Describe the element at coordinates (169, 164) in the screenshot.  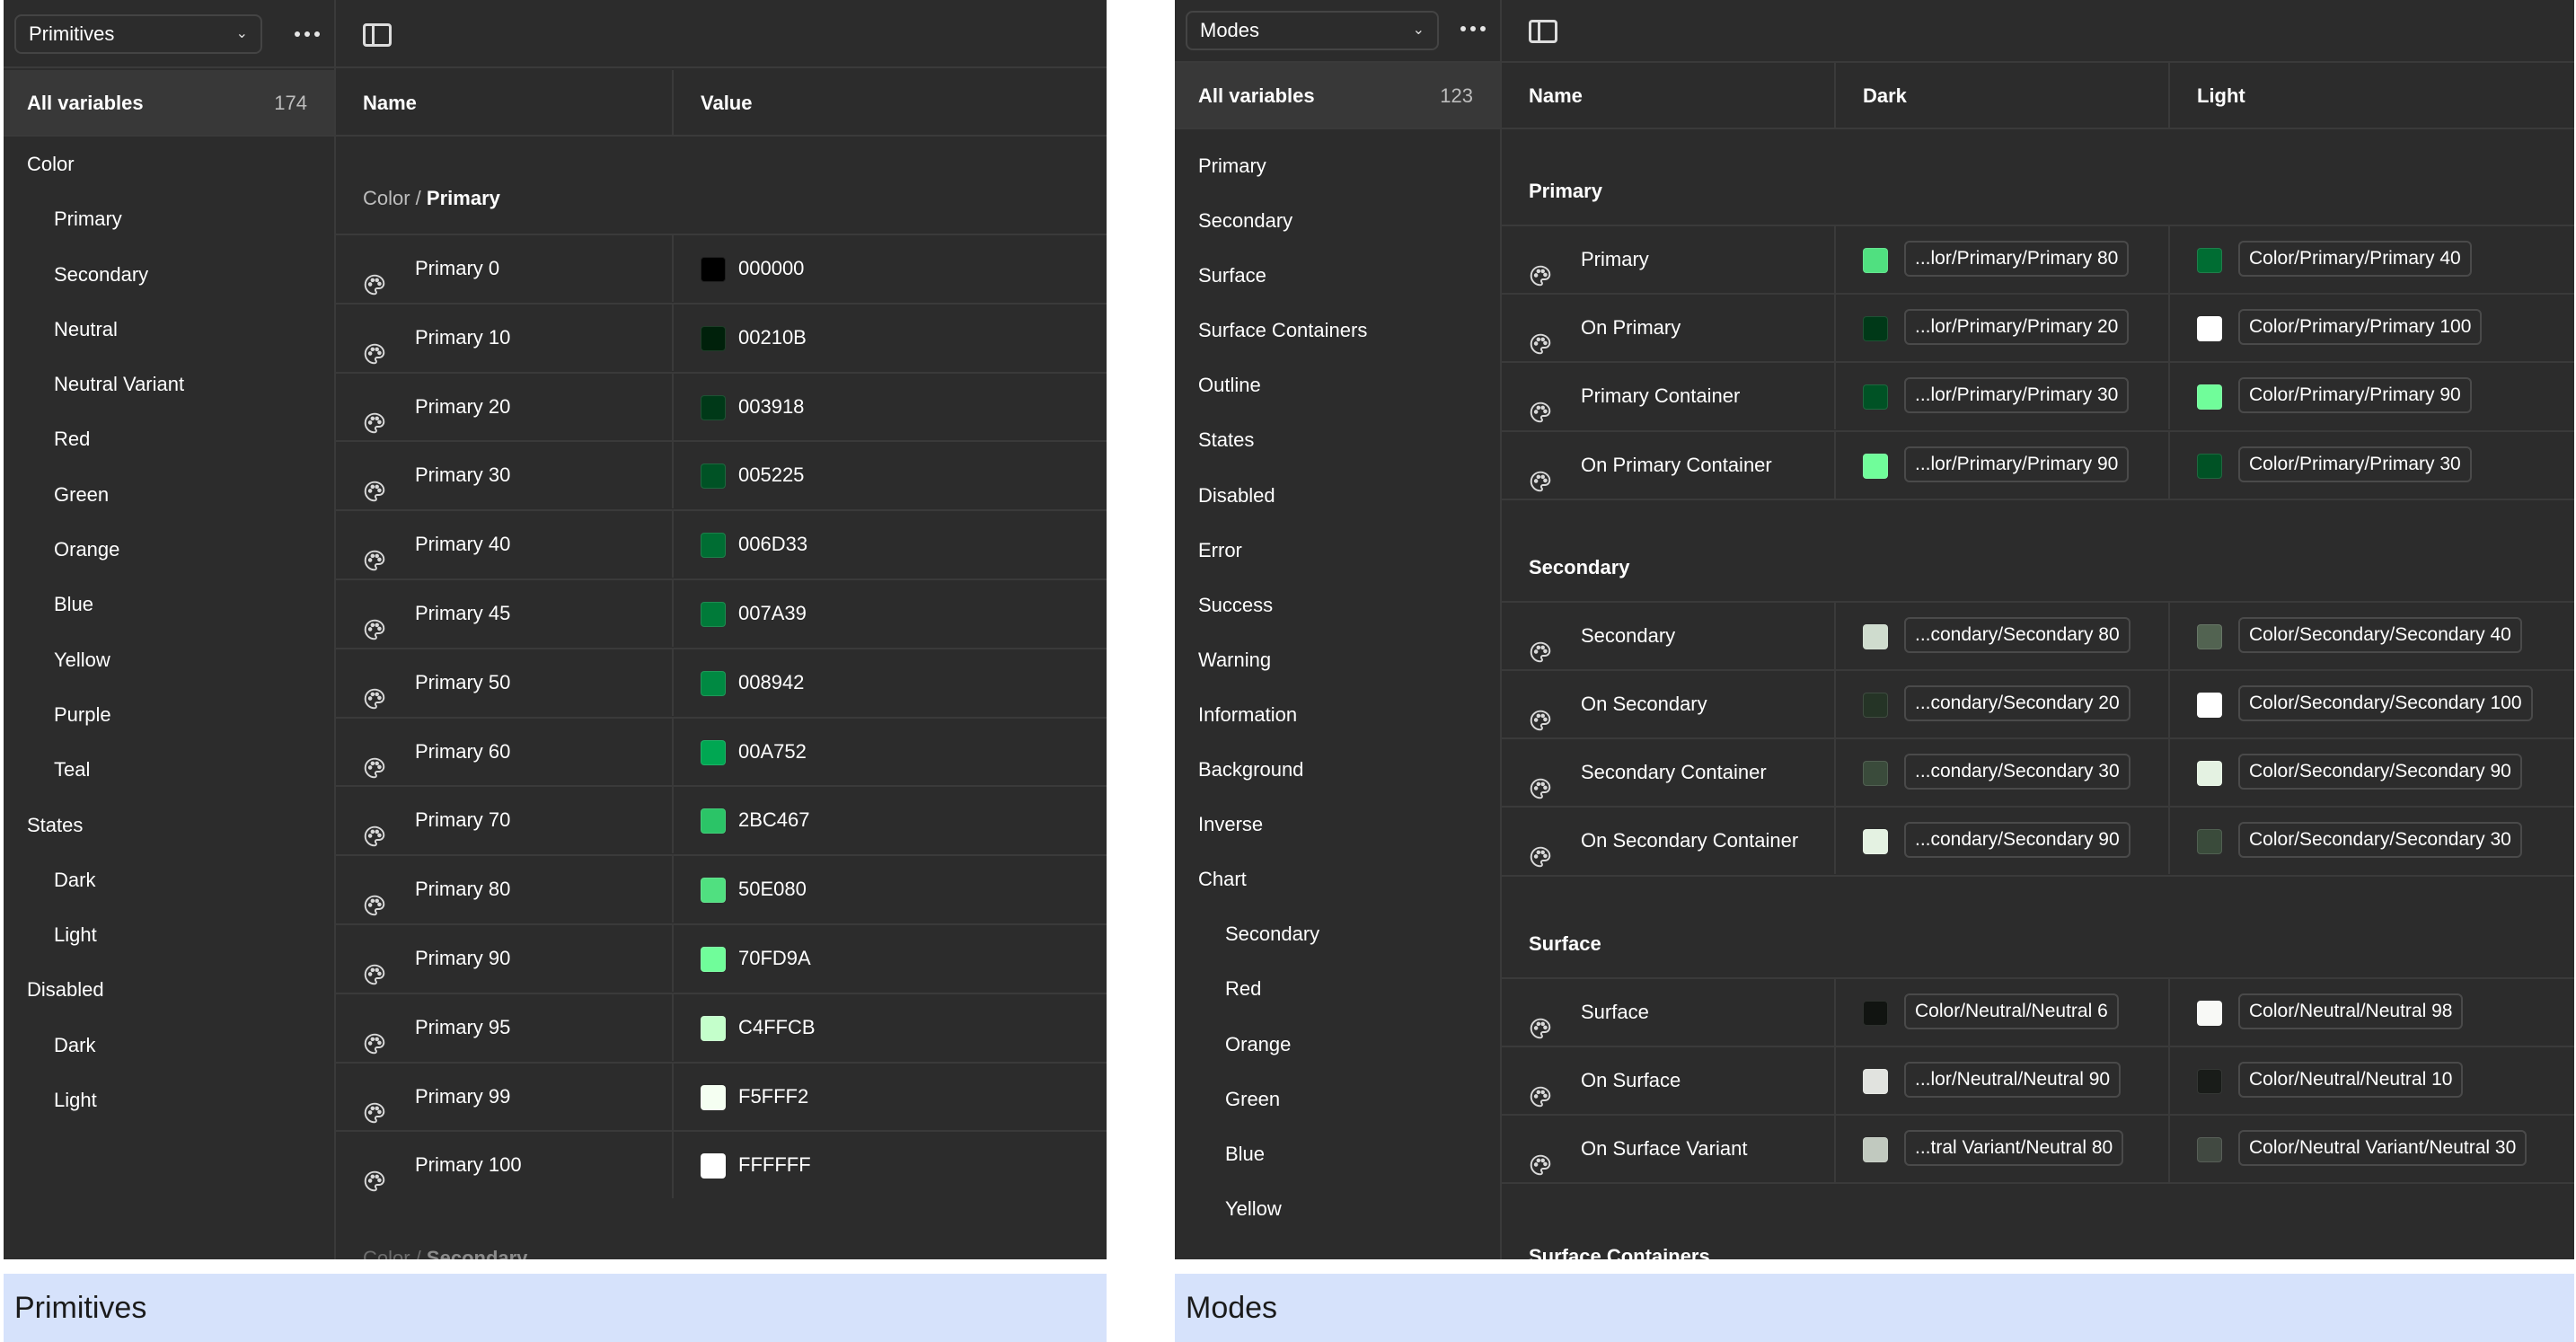
I see `sidebar-item: Color` at that location.